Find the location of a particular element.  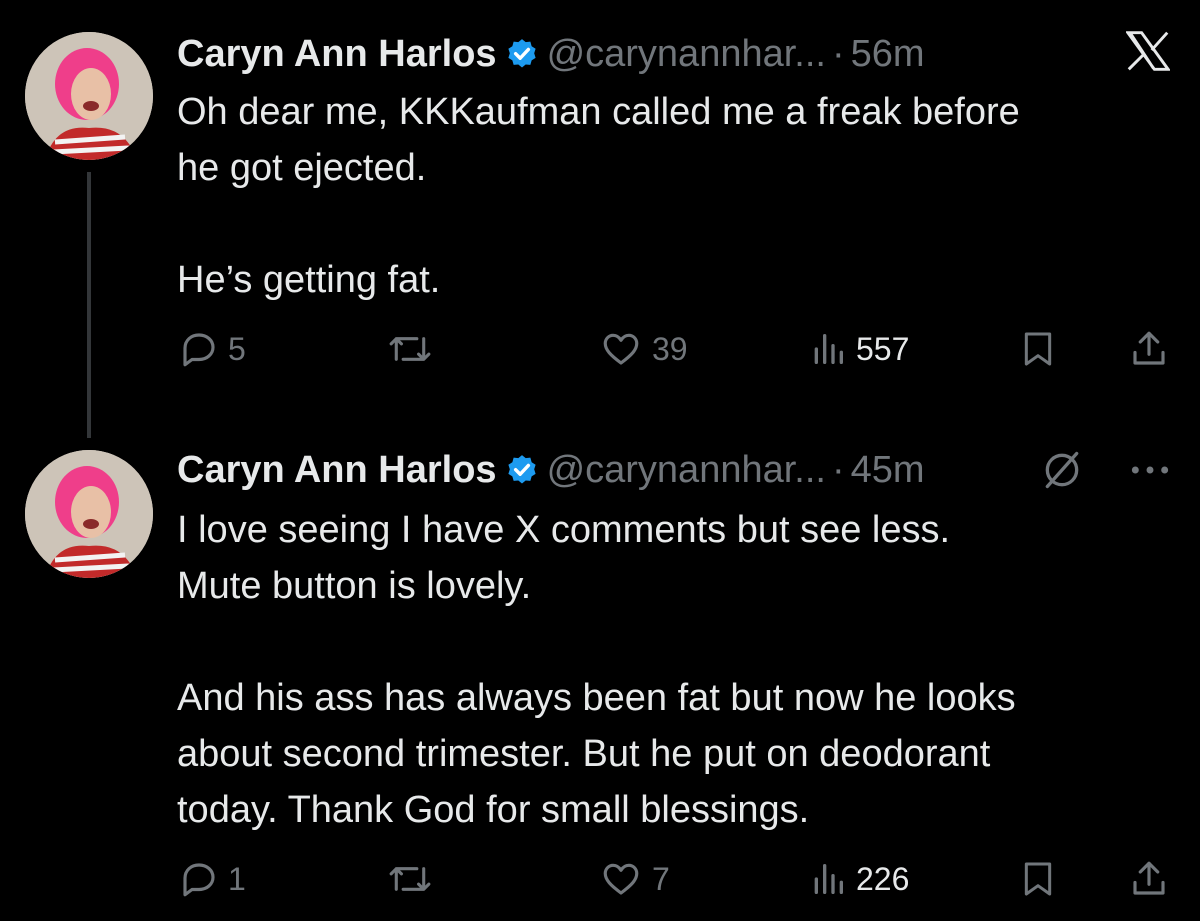

action-bar: 5 39 557 is located at coordinates (600, 353).